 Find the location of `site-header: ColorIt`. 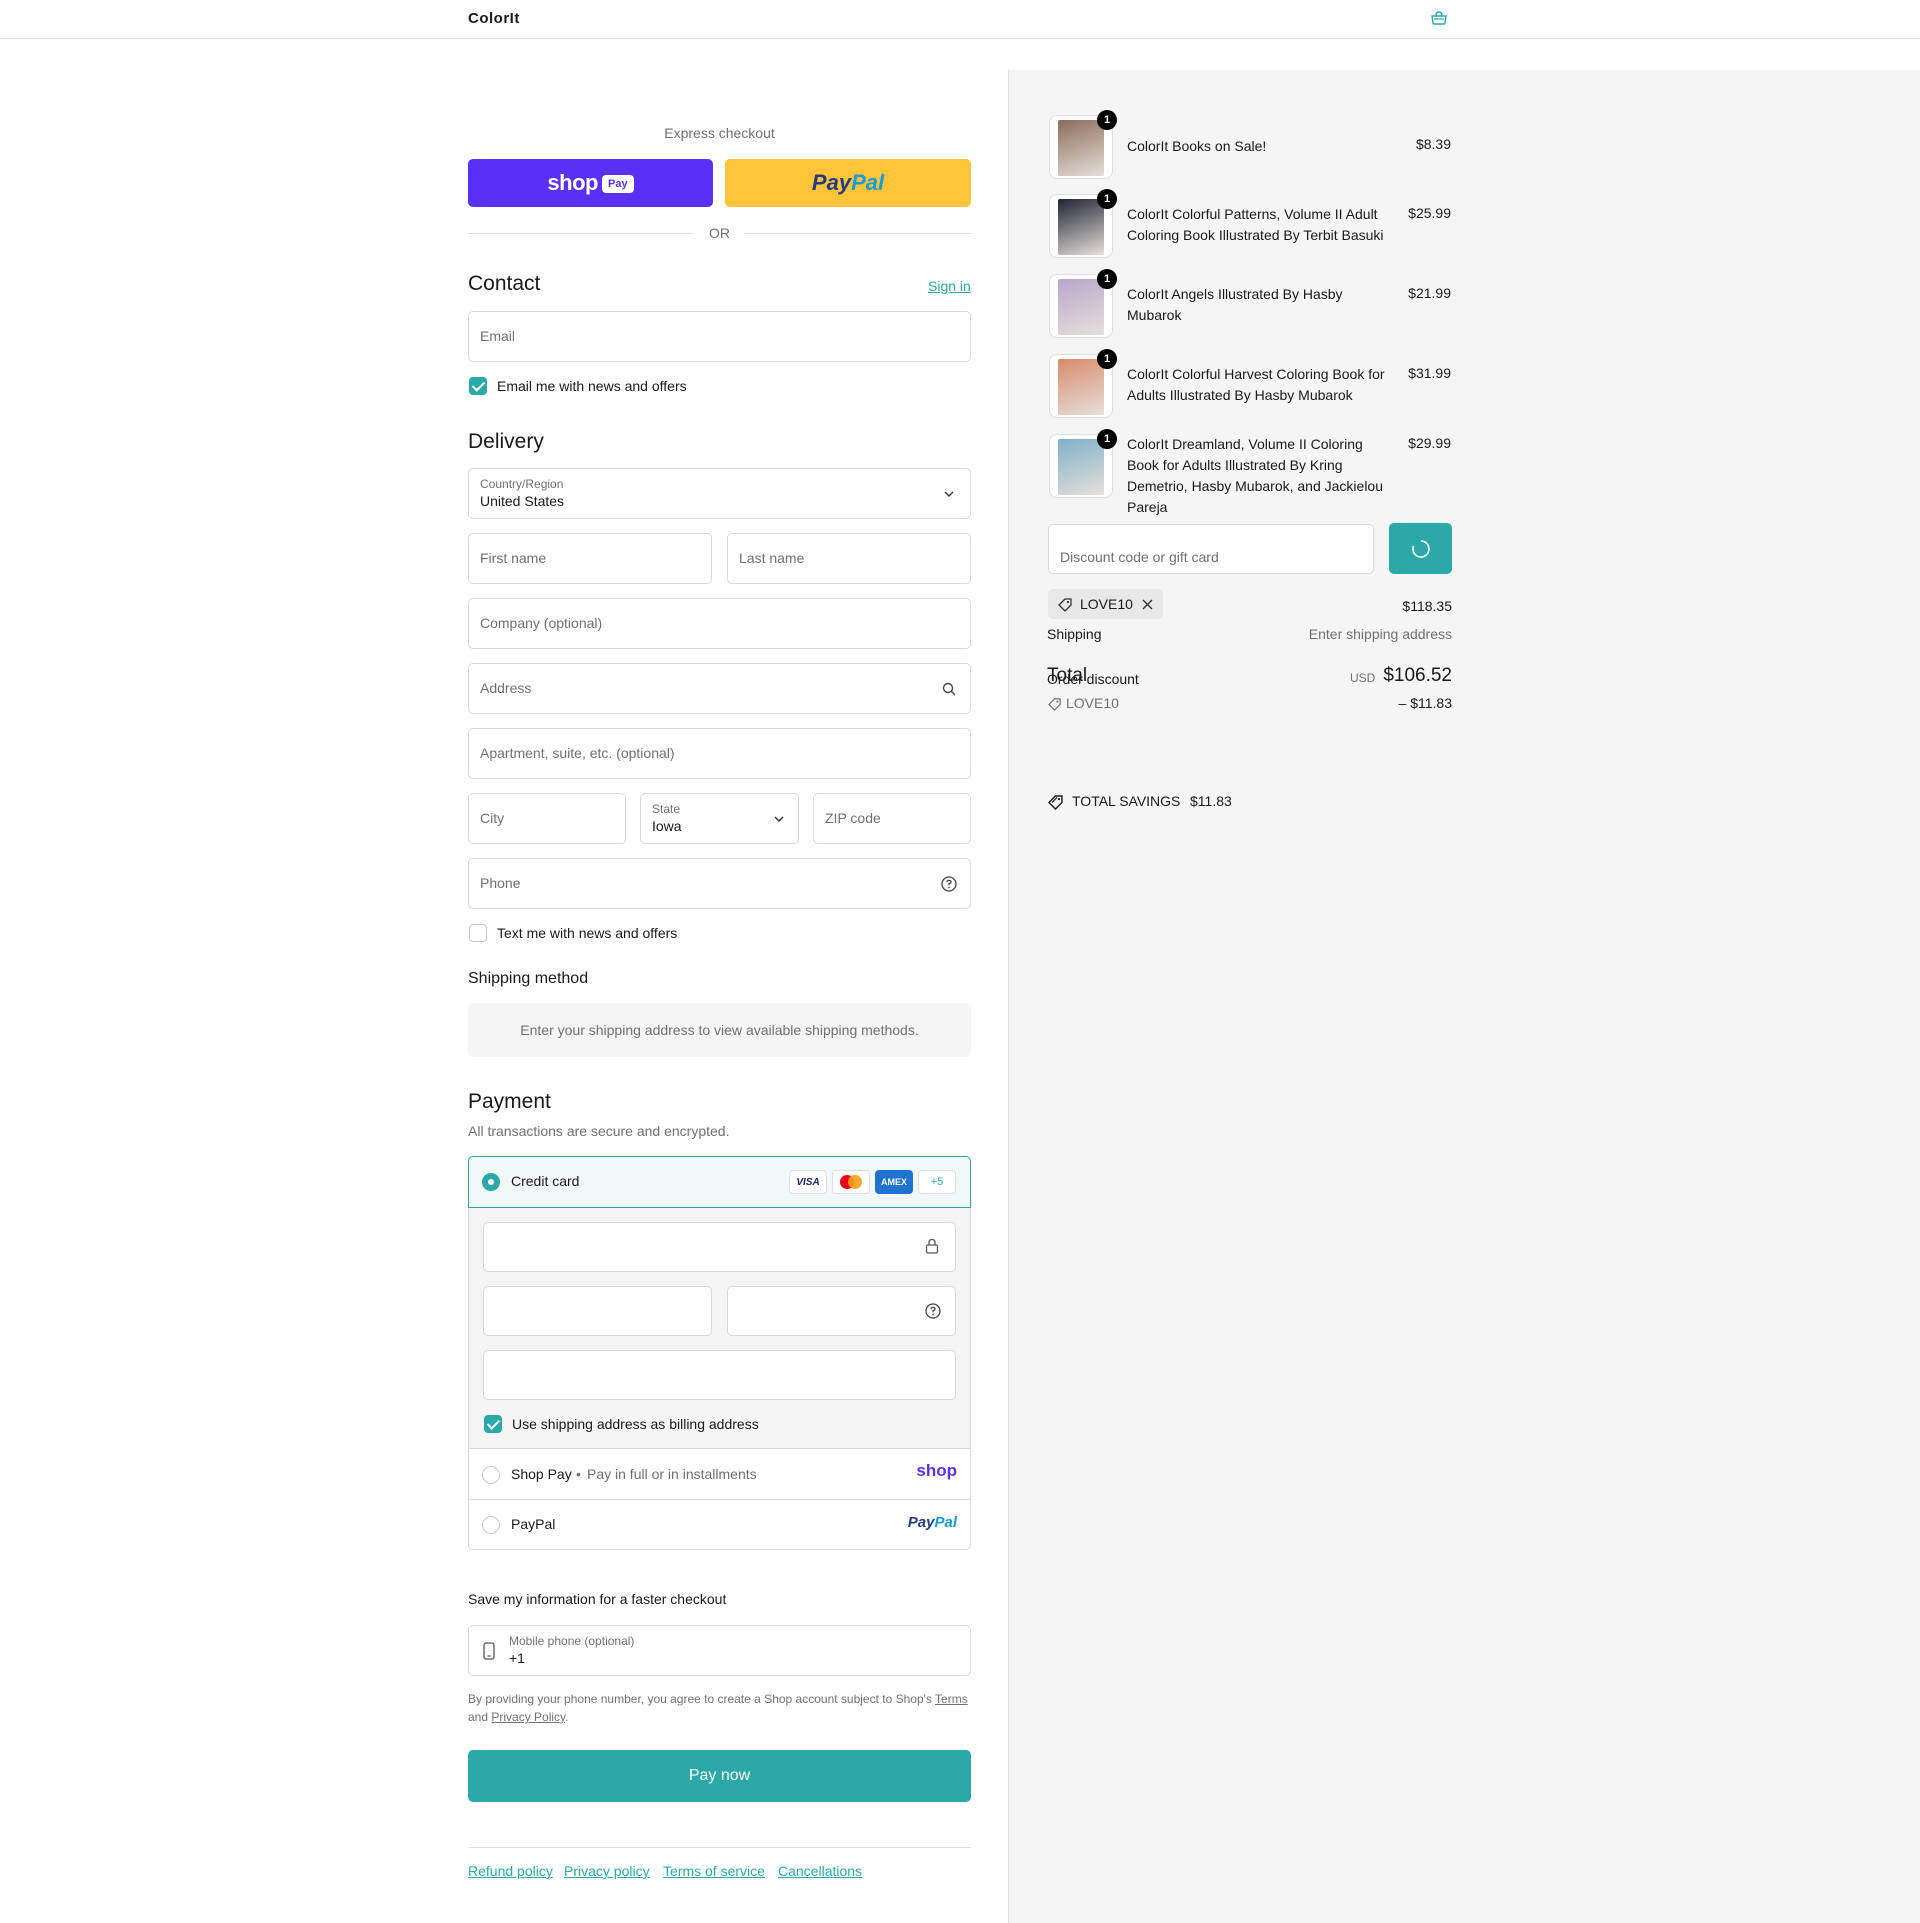

site-header: ColorIt is located at coordinates (960, 19).